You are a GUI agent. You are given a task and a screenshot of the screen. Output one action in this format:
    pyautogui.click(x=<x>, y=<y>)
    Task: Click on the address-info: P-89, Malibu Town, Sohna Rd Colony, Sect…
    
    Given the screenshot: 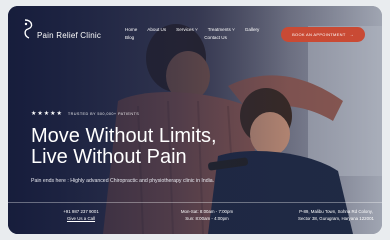 What is the action you would take?
    pyautogui.click(x=336, y=215)
    